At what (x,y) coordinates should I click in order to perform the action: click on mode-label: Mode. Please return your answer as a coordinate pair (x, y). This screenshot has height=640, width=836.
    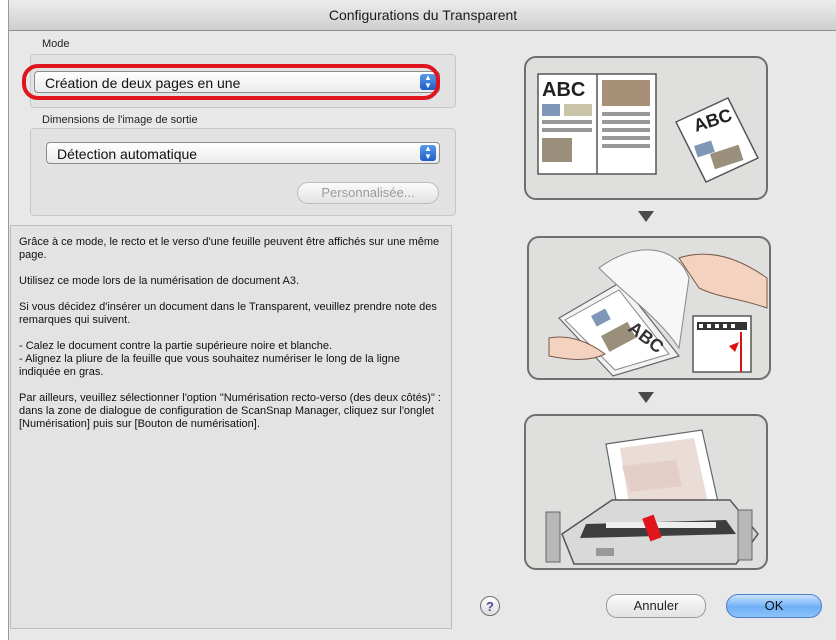
    Looking at the image, I should click on (56, 44).